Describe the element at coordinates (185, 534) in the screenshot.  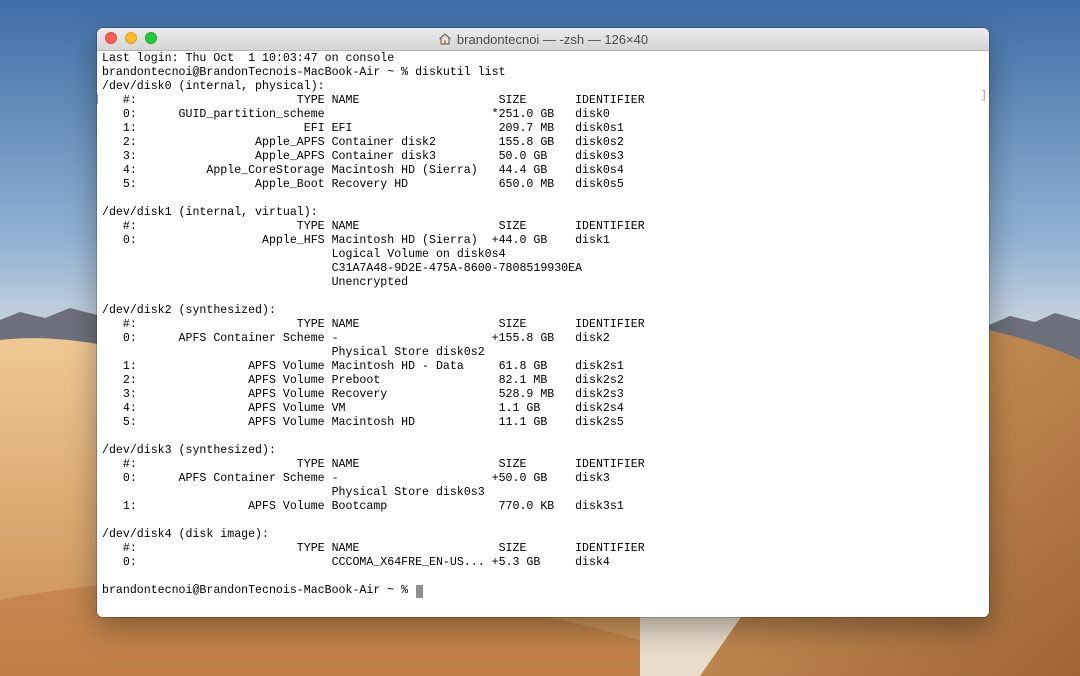
I see `terminal-line: /dev/disk4 (disk image):` at that location.